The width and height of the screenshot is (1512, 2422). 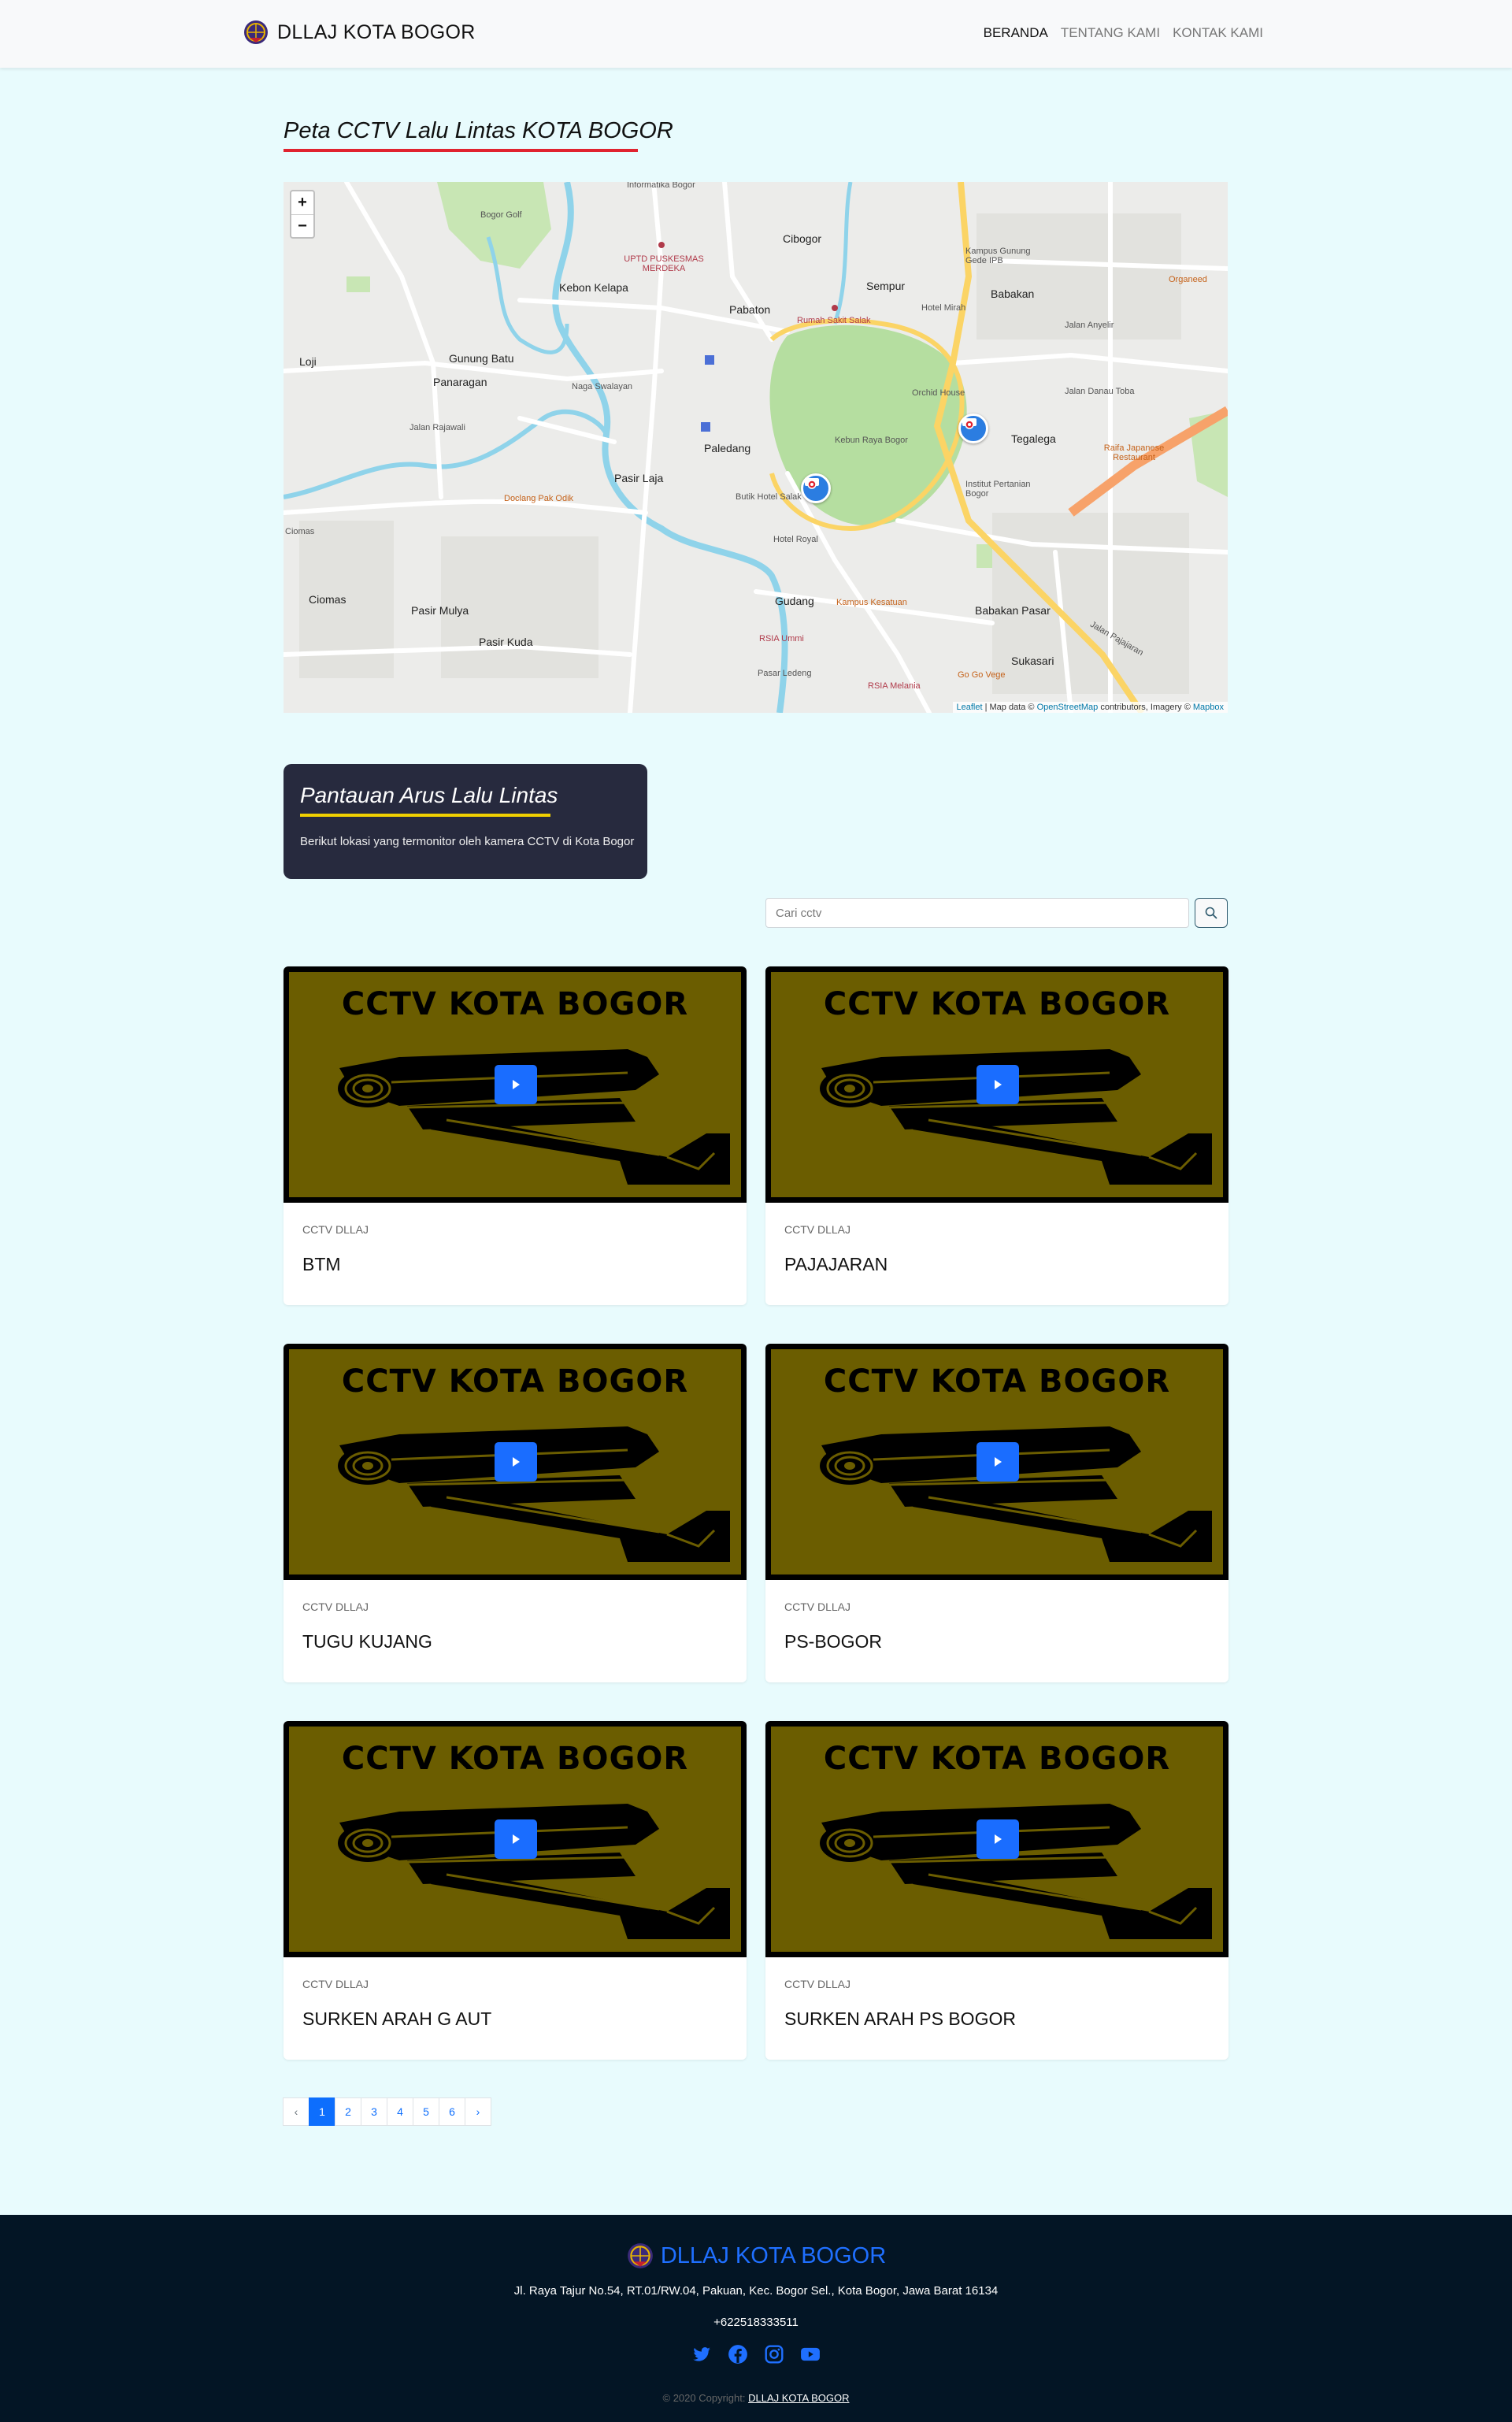 What do you see at coordinates (429, 795) in the screenshot?
I see `info-card-title: Pantauan Arus Lalu Lintas` at bounding box center [429, 795].